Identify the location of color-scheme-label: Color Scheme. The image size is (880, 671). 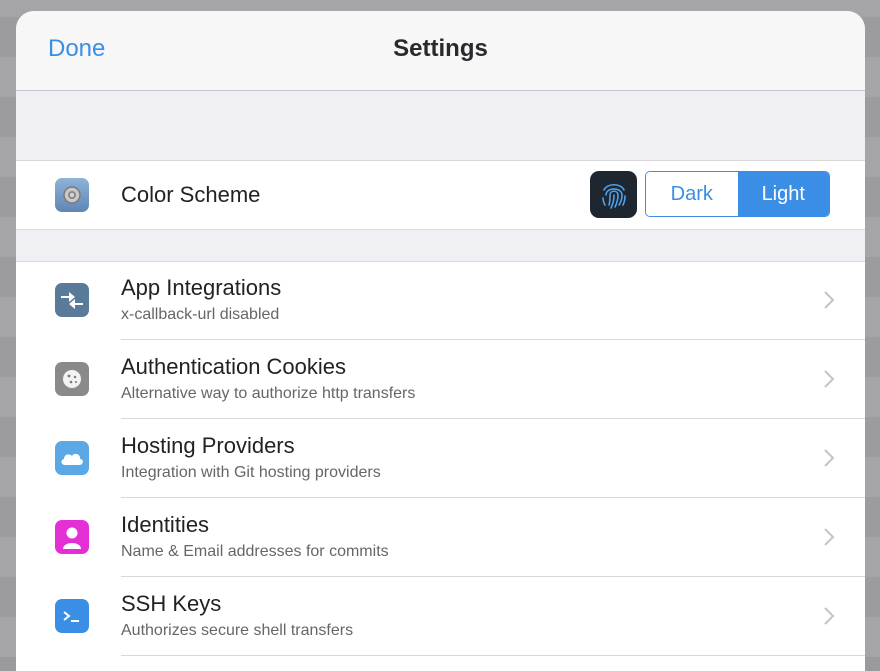
(191, 194).